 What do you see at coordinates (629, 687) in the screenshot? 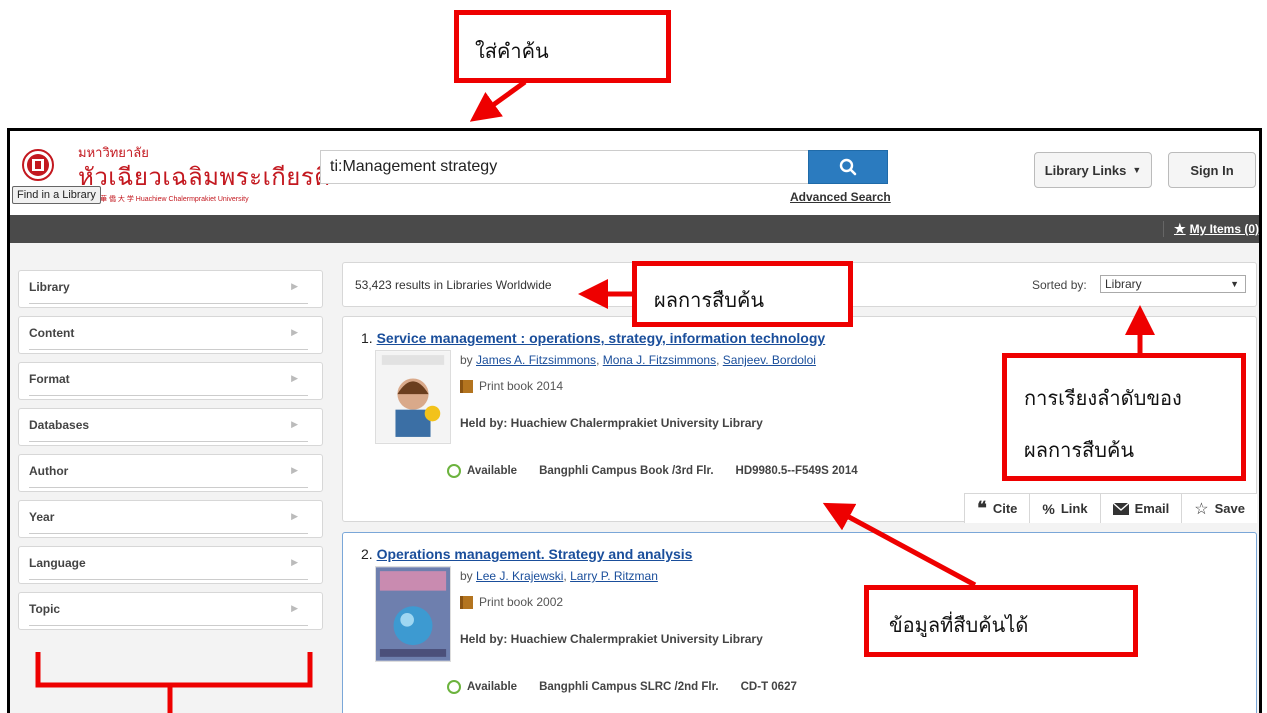
I see `location: Bangphli Campus SLRC /2nd Flr.` at bounding box center [629, 687].